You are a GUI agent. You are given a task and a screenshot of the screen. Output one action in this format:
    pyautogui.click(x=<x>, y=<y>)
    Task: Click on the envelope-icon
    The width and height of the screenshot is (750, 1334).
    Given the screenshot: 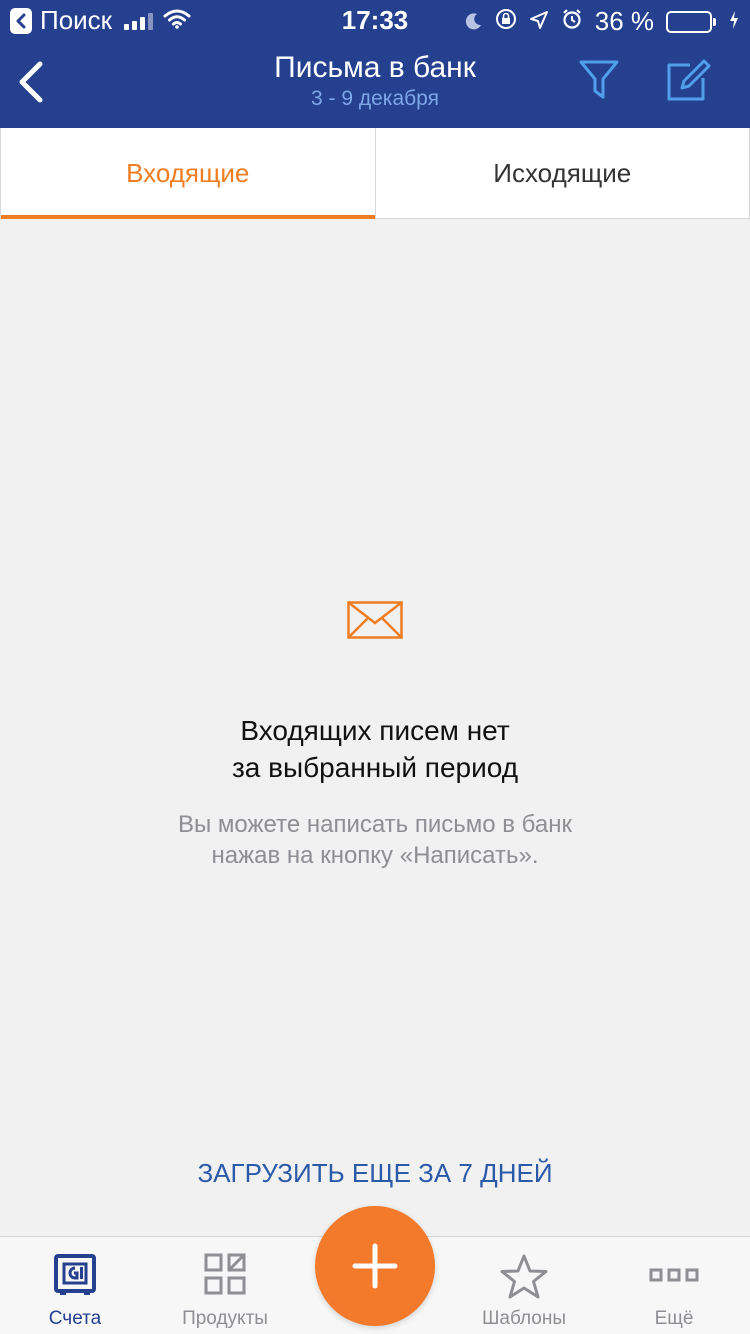 What is the action you would take?
    pyautogui.click(x=375, y=620)
    